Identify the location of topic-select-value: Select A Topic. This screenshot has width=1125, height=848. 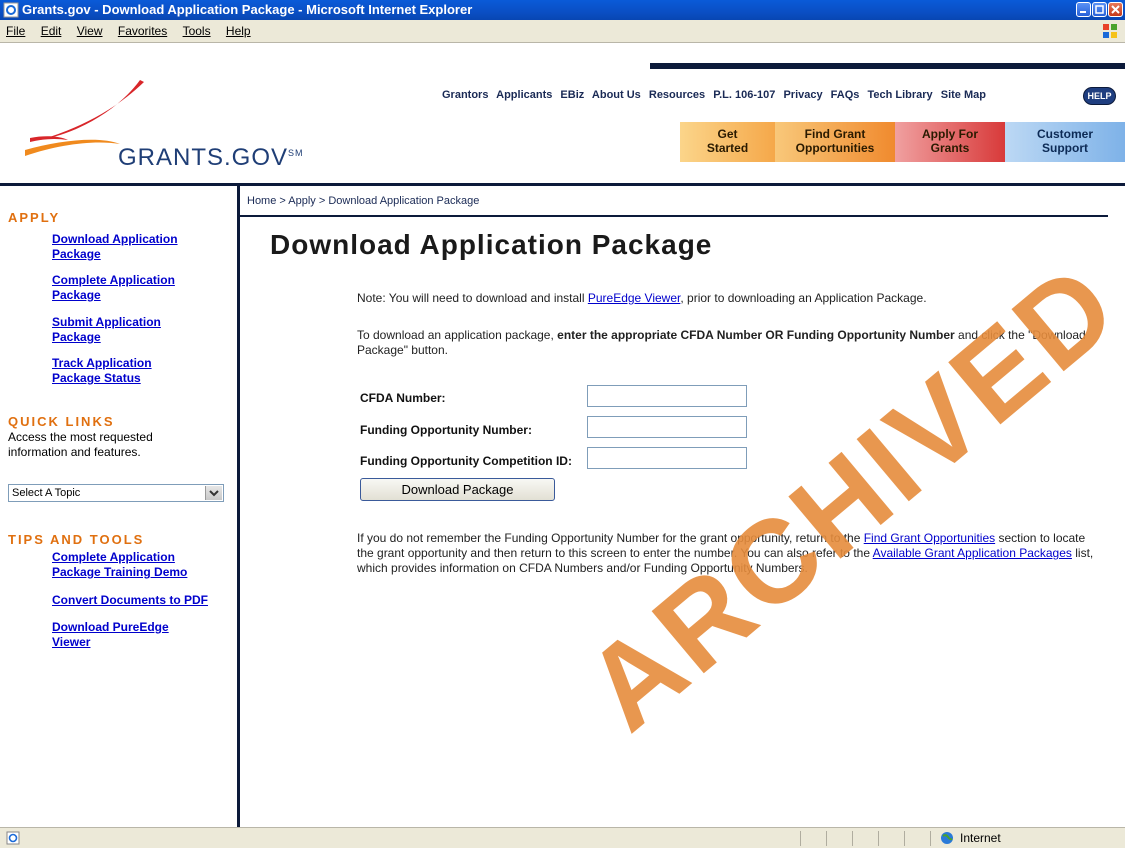
(46, 493).